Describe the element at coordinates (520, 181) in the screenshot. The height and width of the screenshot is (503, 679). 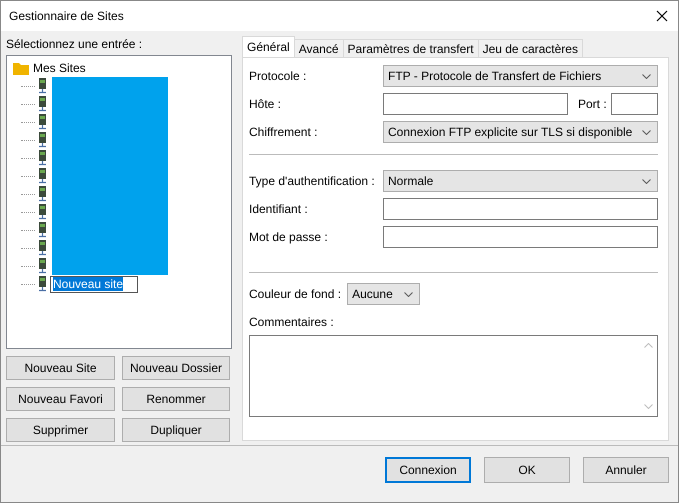
I see `dropdown: Normale` at that location.